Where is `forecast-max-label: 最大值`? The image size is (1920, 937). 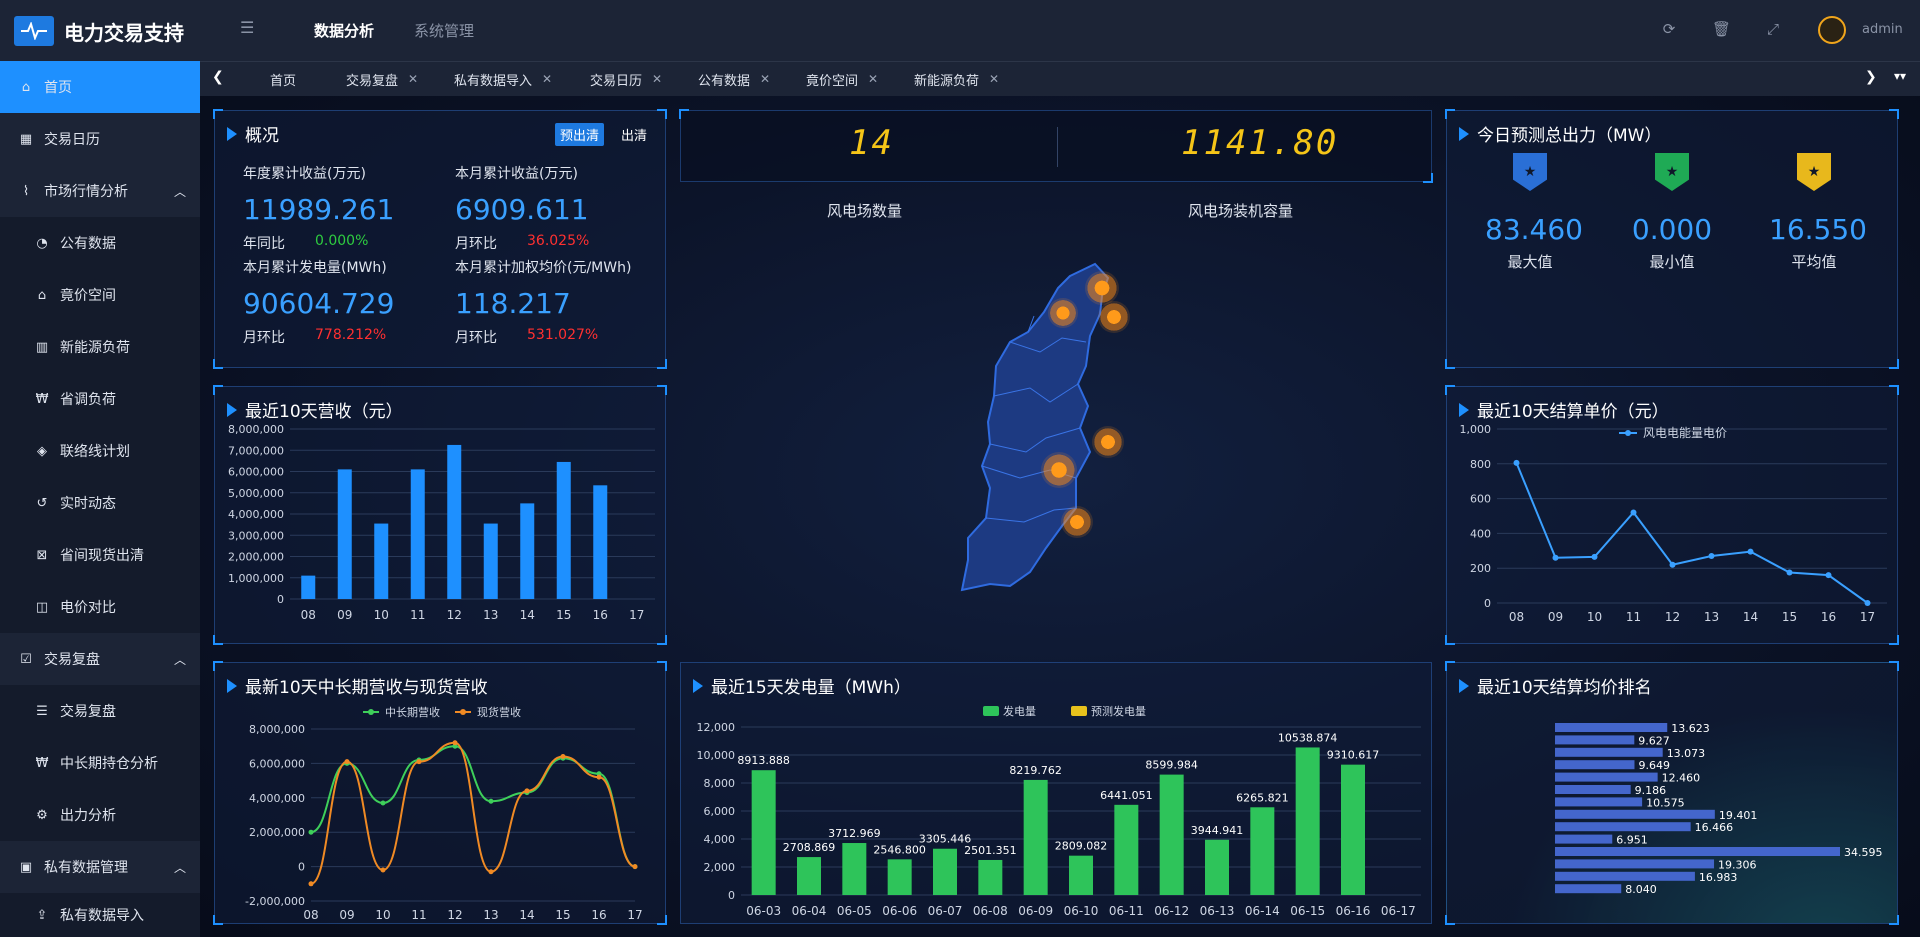 forecast-max-label: 最大值 is located at coordinates (1530, 262).